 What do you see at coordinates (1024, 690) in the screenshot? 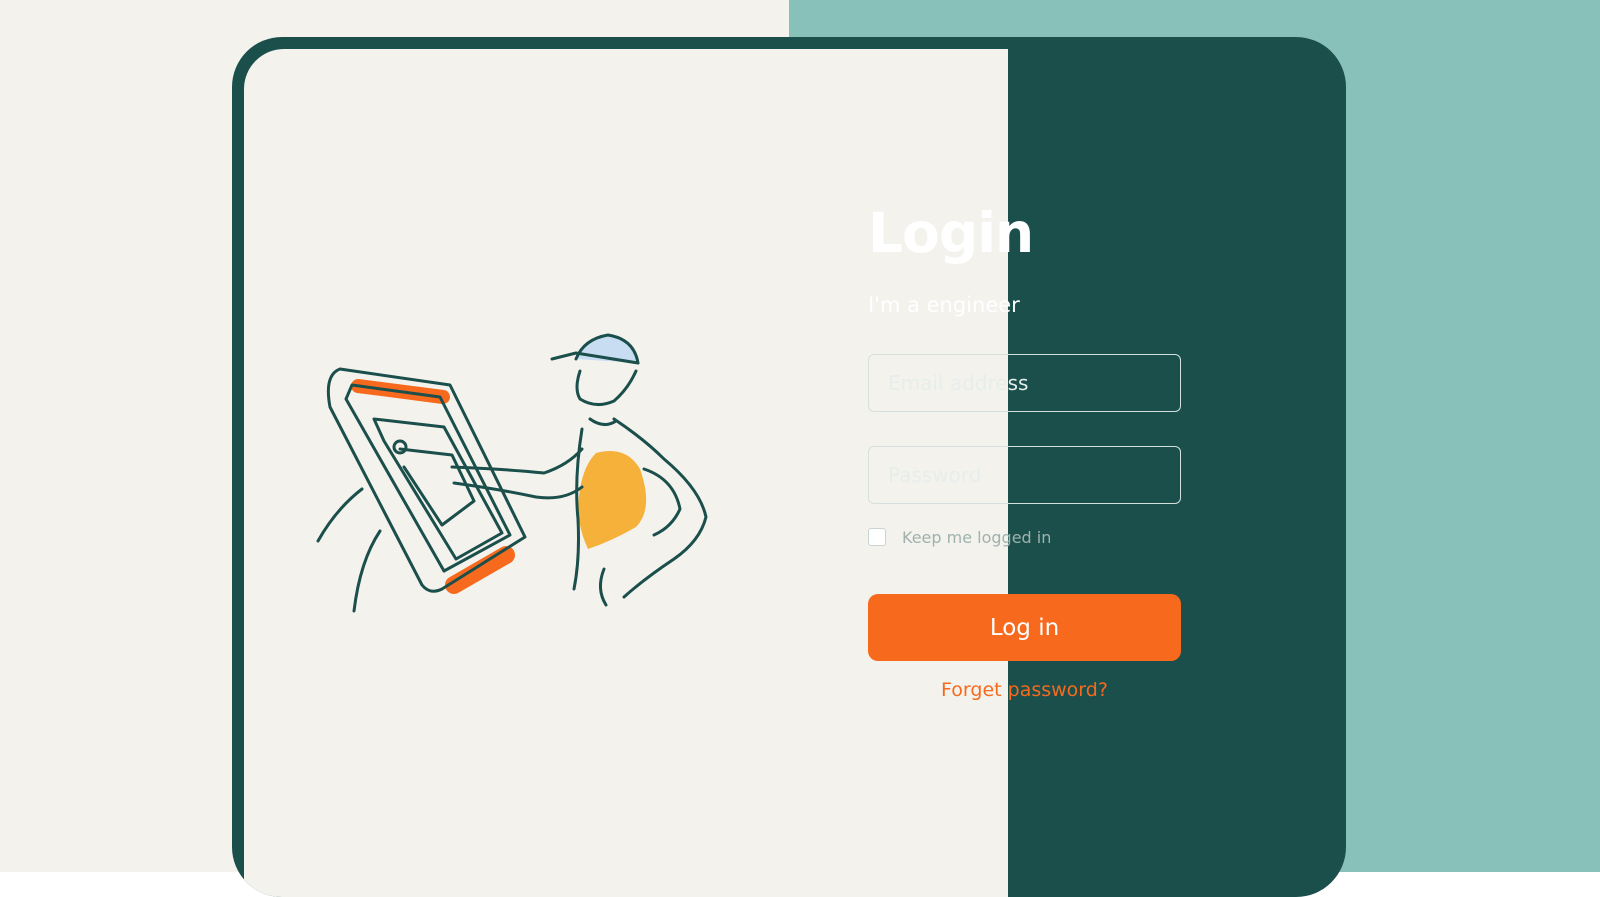
I see `forgot-password-link: Forget password?` at bounding box center [1024, 690].